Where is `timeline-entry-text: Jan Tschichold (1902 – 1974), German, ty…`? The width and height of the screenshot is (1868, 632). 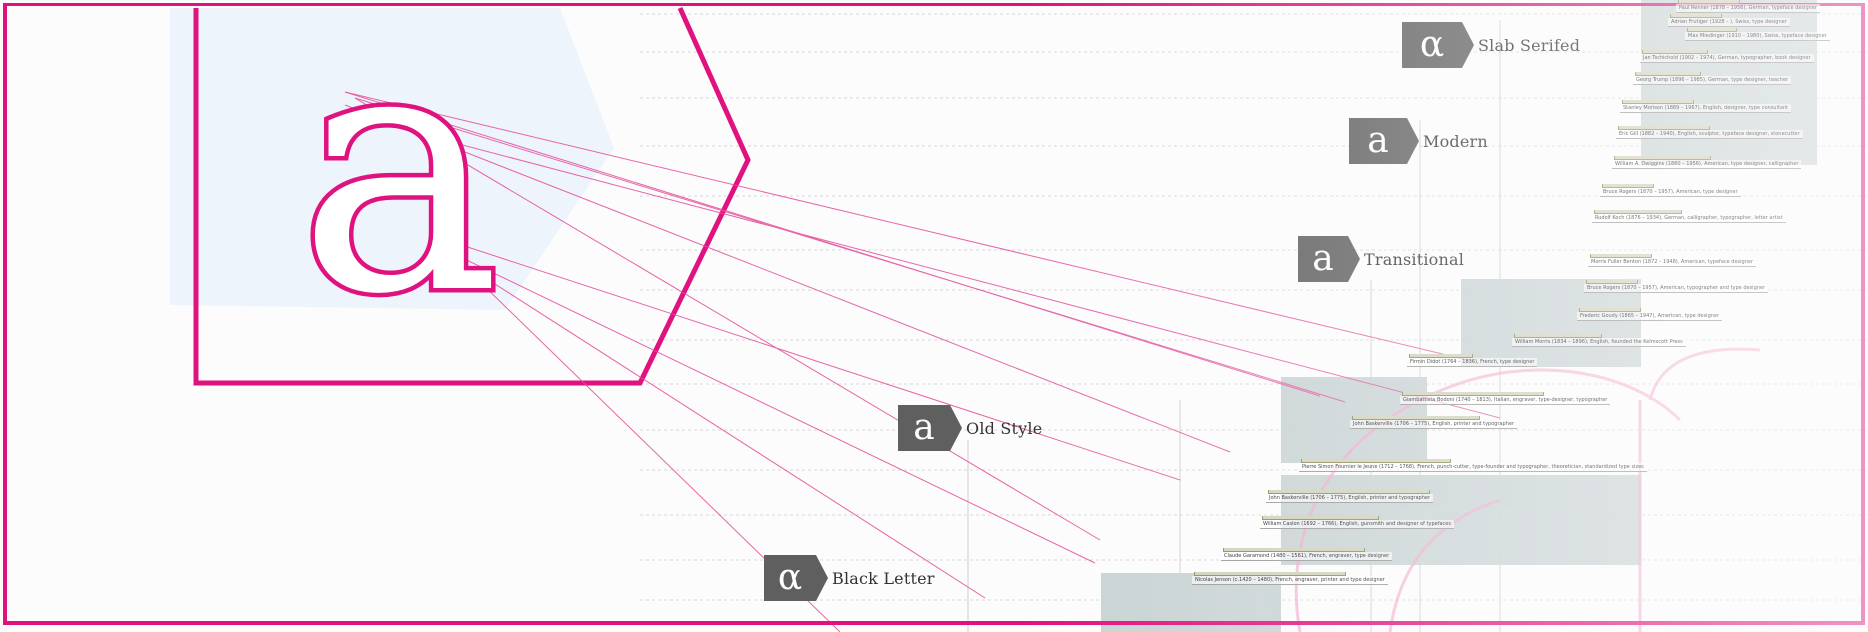 timeline-entry-text: Jan Tschichold (1902 – 1974), German, ty… is located at coordinates (1727, 58).